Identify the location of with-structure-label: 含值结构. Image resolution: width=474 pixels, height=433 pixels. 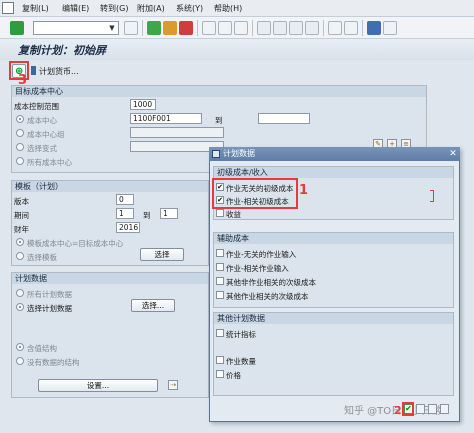
(42, 348).